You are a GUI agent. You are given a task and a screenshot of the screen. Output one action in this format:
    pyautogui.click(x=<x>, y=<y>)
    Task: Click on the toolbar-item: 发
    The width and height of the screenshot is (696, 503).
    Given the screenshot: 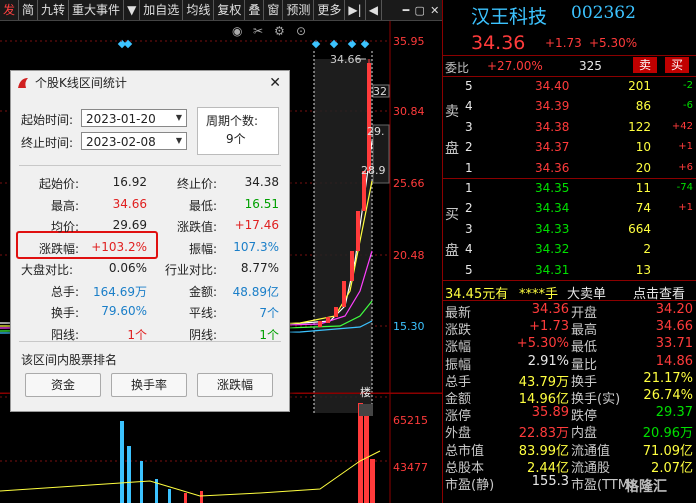 What is the action you would take?
    pyautogui.click(x=10, y=10)
    